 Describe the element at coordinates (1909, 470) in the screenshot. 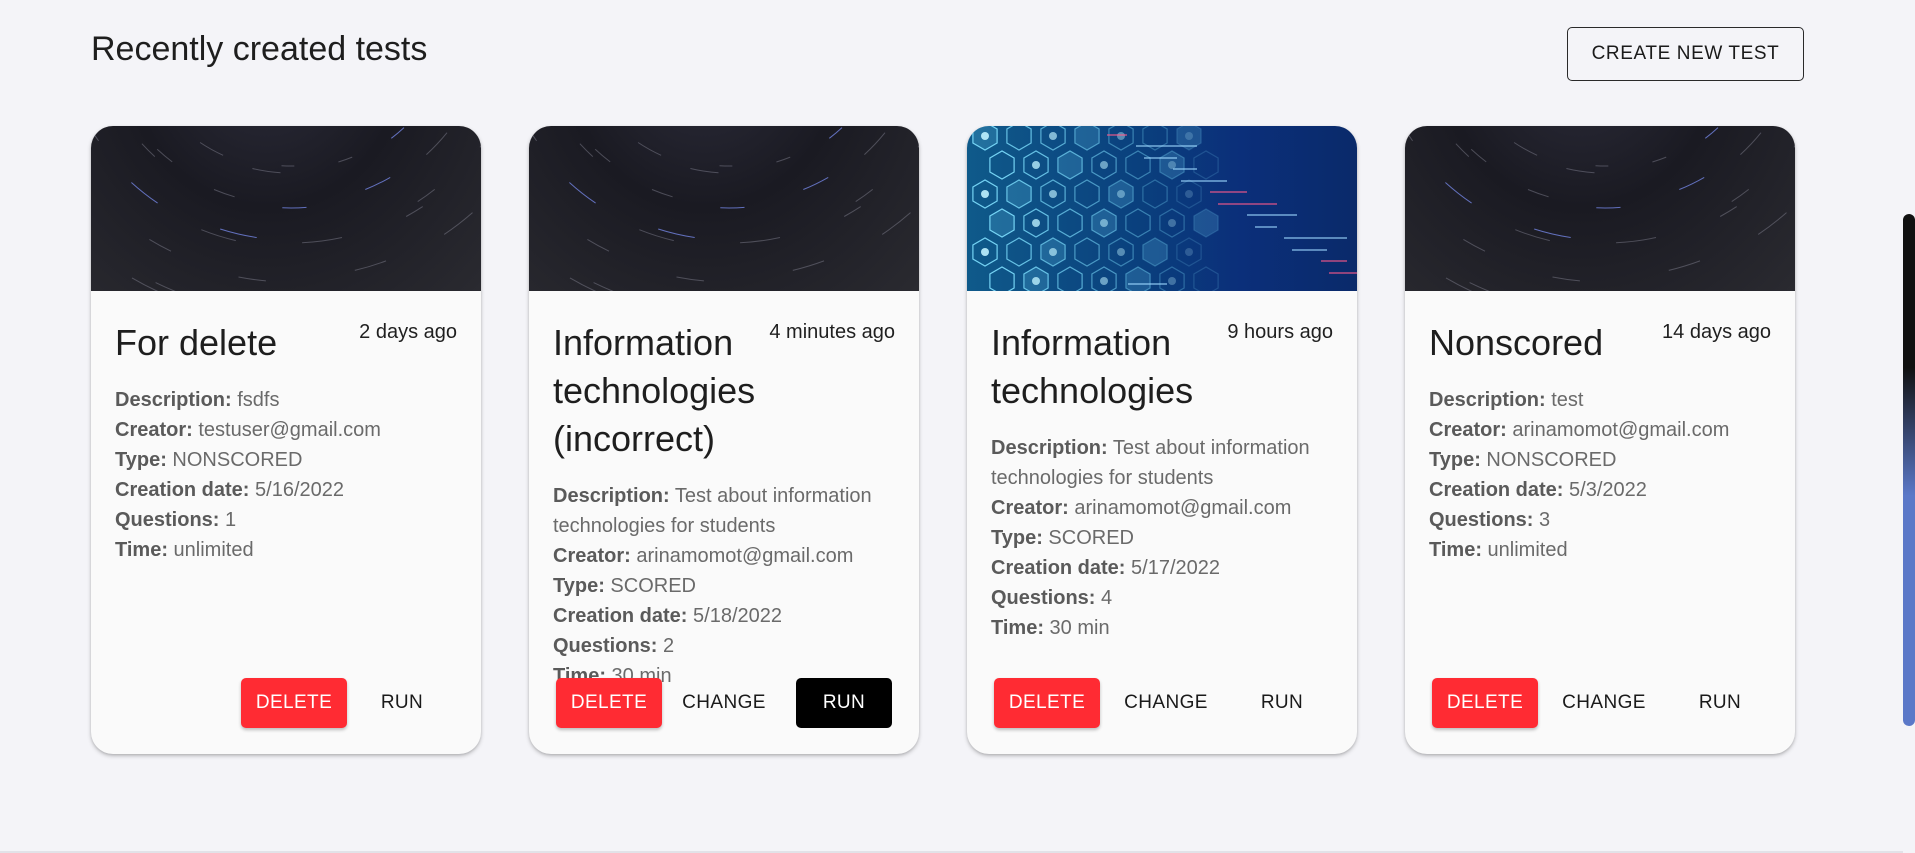

I see `scrollbar-thumb` at that location.